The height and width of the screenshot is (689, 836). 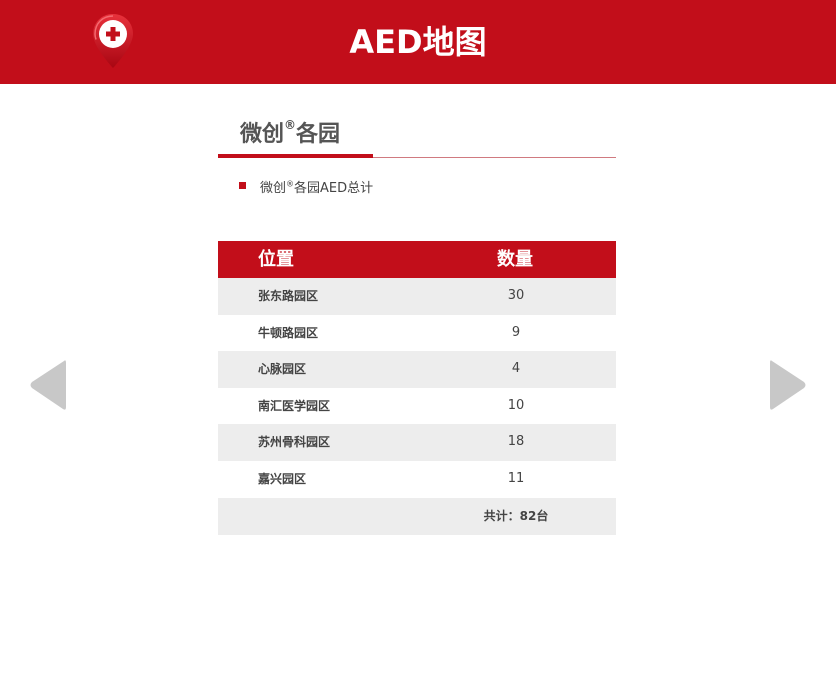 What do you see at coordinates (516, 295) in the screenshot?
I see `count-cell: 30` at bounding box center [516, 295].